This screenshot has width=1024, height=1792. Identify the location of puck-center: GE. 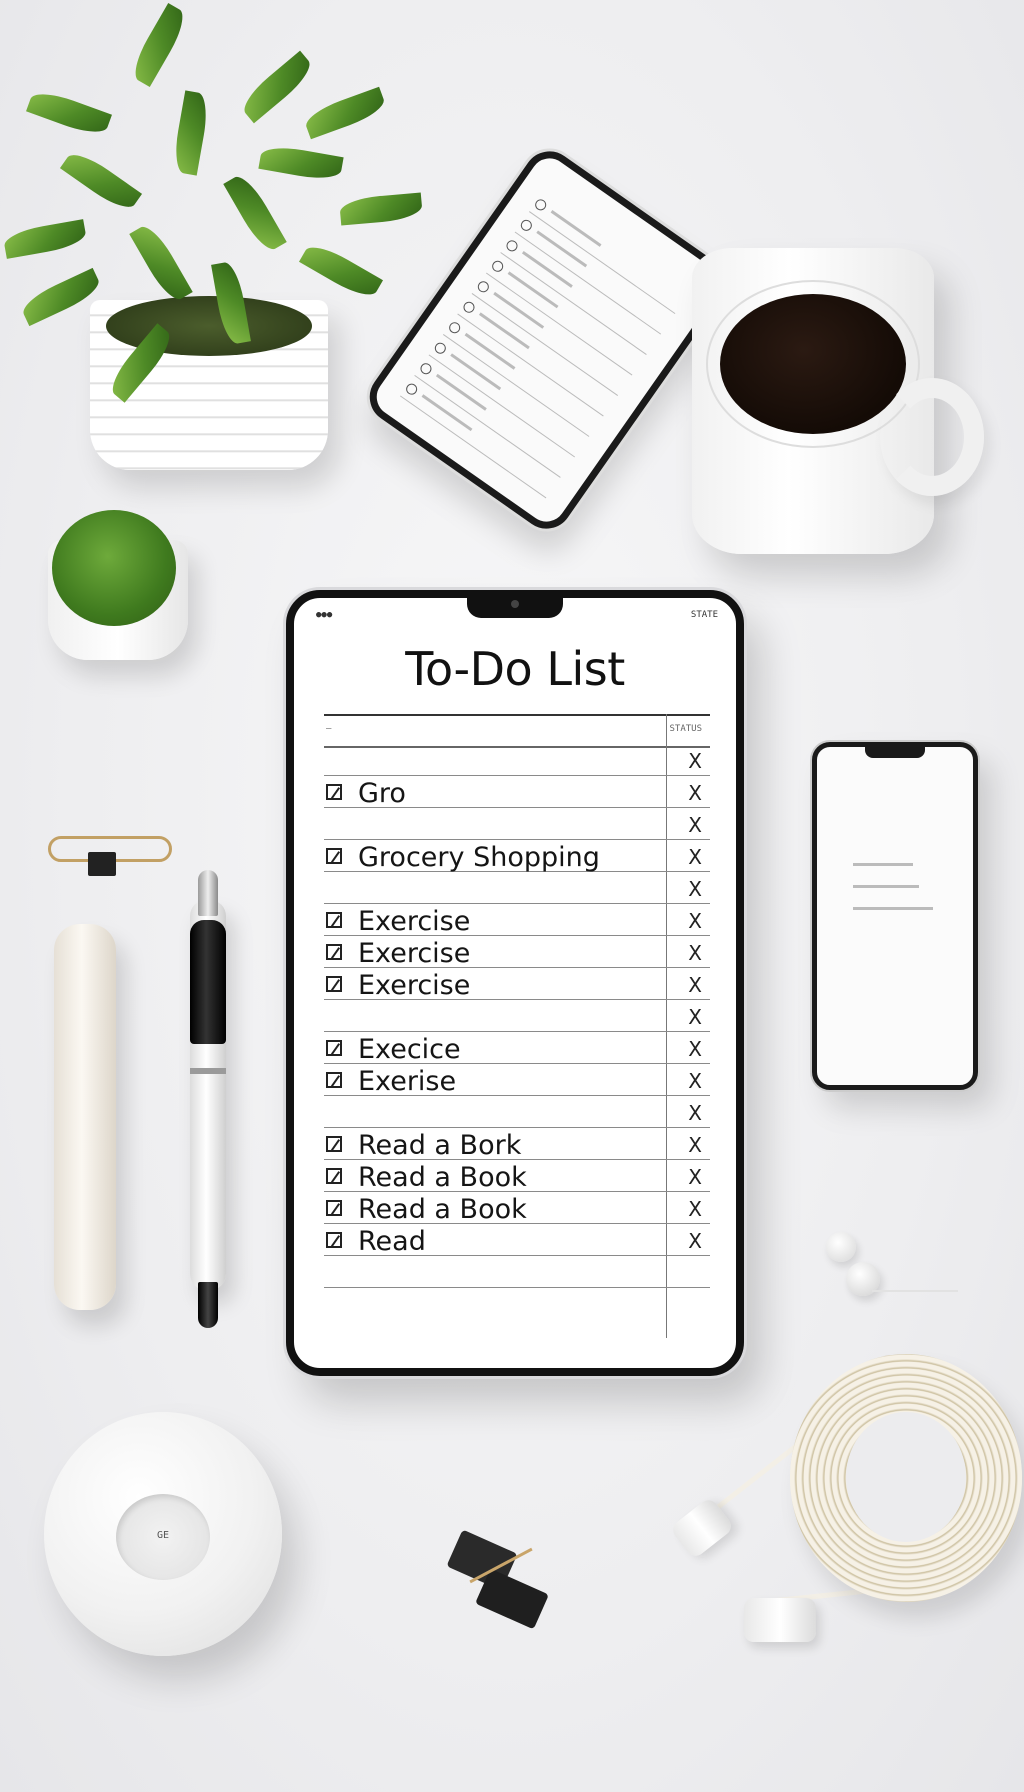
(163, 1537).